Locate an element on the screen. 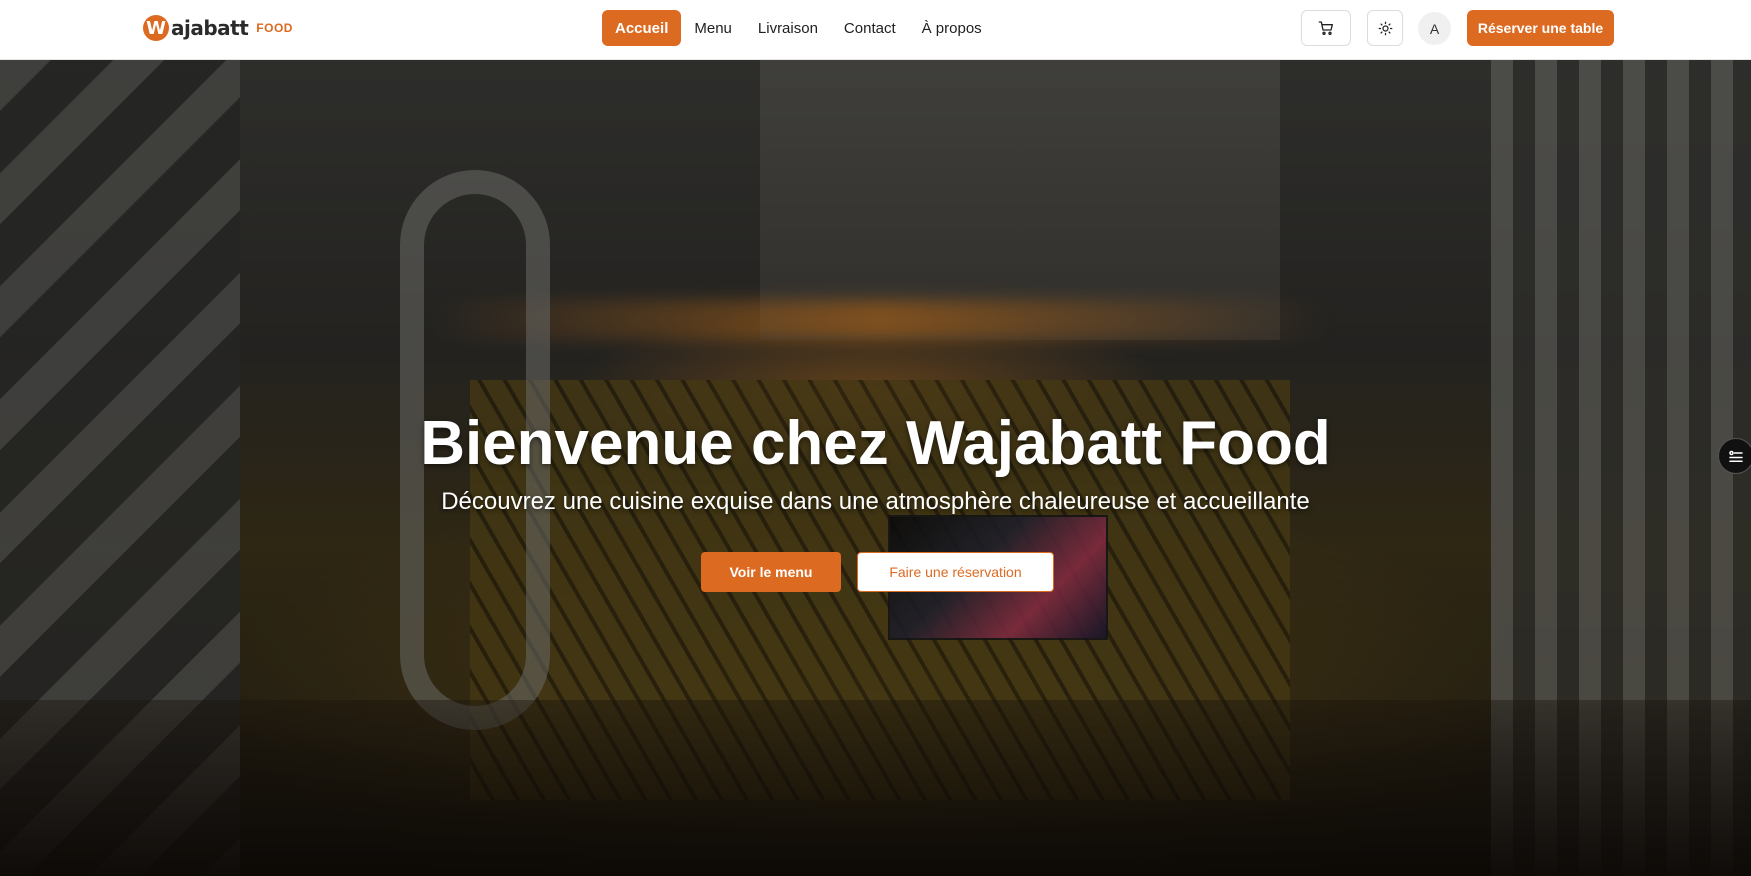  brand-logo: W ajabatt FOOD is located at coordinates (218, 28).